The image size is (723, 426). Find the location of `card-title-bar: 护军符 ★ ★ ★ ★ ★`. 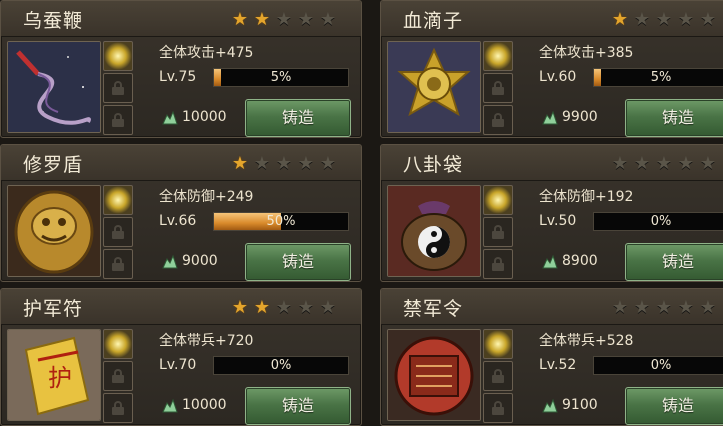

card-title-bar: 护军符 ★ ★ ★ ★ ★ is located at coordinates (181, 307).